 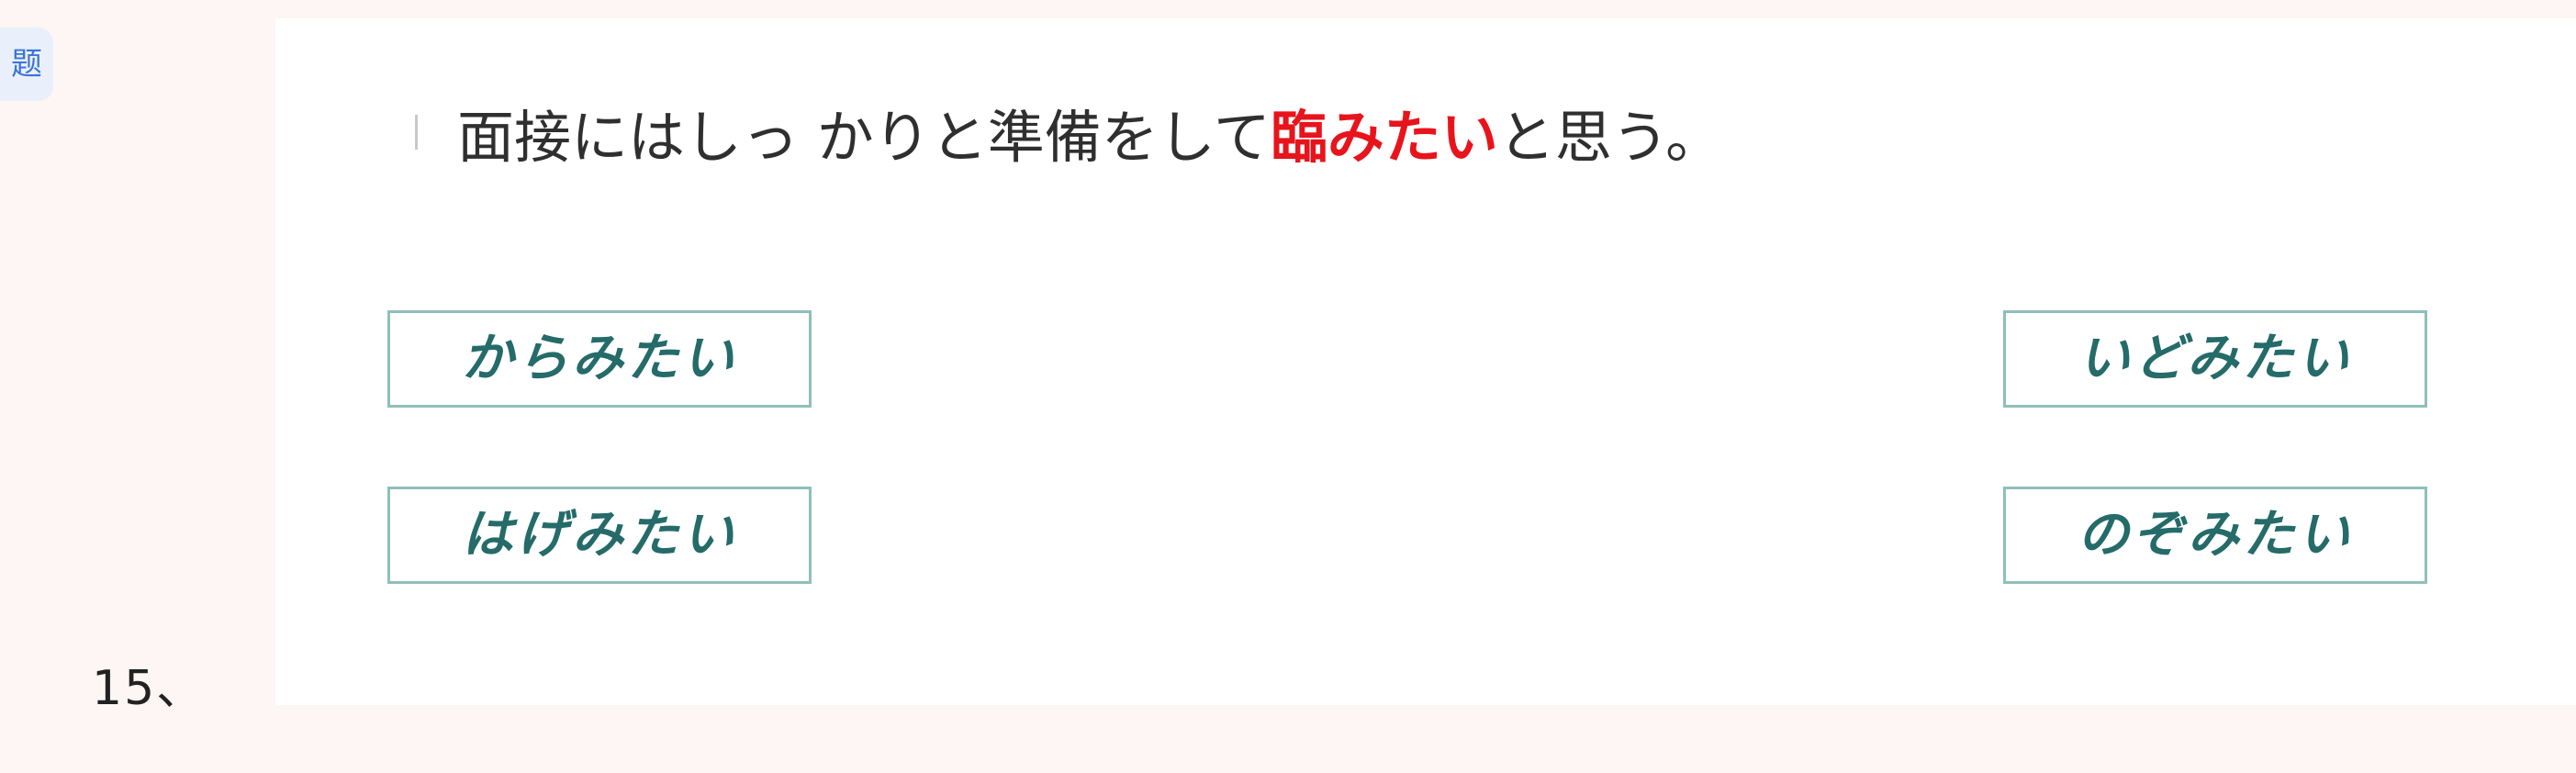 I want to click on option-button-2: いどみたい, so click(x=2215, y=359).